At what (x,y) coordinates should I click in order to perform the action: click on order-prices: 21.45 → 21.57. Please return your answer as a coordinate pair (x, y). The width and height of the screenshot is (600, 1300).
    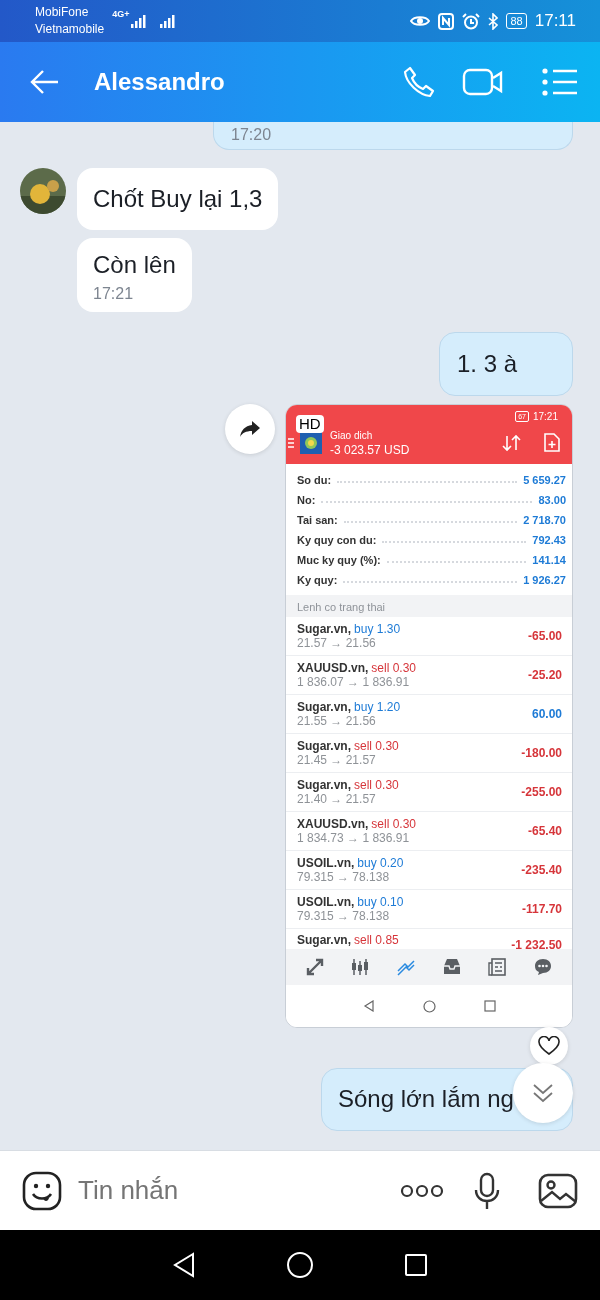
    Looking at the image, I should click on (337, 760).